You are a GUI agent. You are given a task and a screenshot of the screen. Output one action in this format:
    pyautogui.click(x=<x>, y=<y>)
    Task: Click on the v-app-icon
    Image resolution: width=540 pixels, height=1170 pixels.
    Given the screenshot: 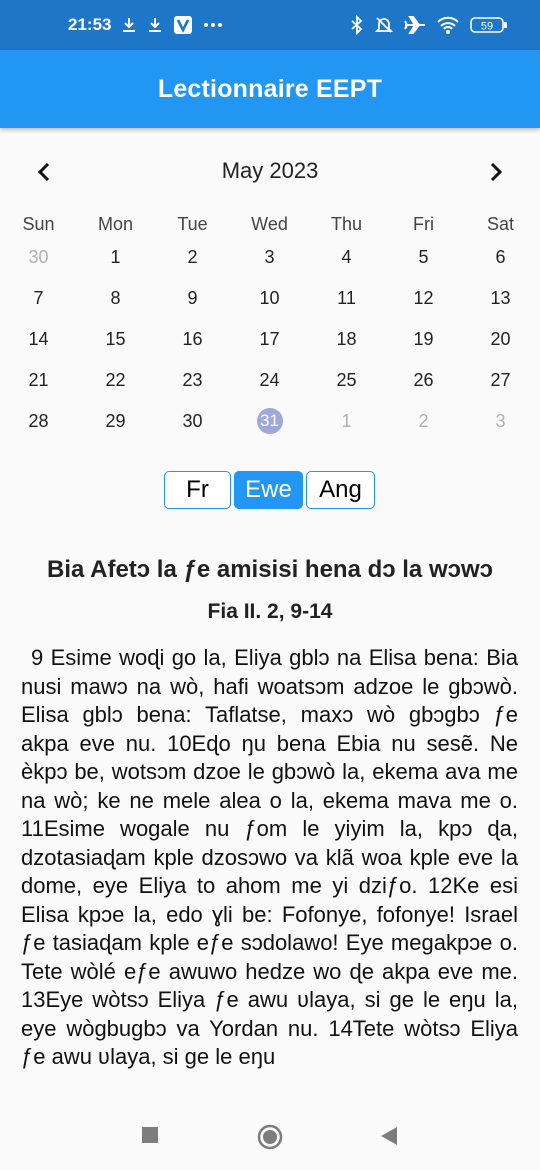 What is the action you would take?
    pyautogui.click(x=183, y=25)
    